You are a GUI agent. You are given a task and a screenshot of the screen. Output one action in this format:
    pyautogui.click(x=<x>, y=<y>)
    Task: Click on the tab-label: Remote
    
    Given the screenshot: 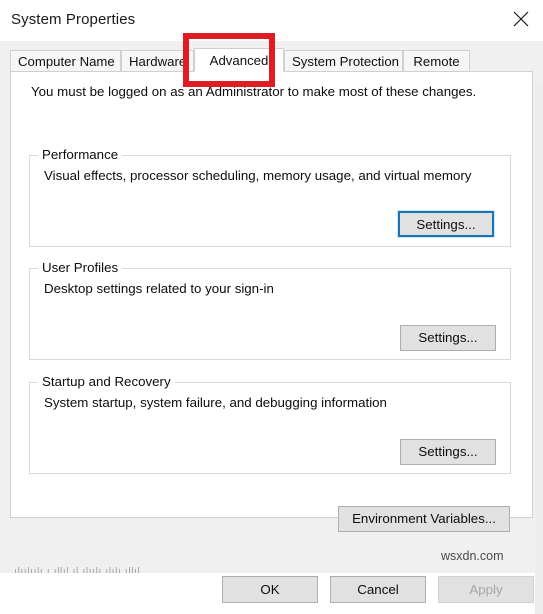 What is the action you would take?
    pyautogui.click(x=436, y=61)
    